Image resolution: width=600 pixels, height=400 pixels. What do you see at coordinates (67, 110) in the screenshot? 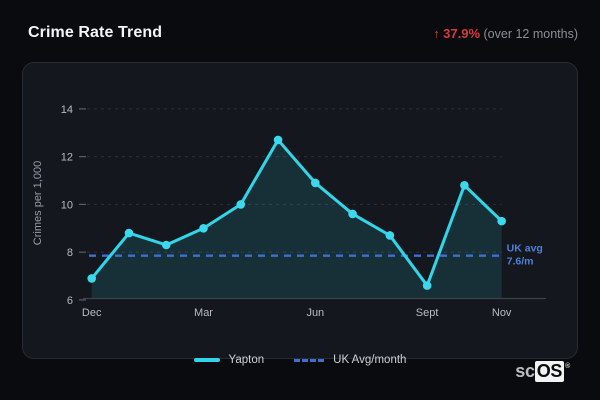
I see `y-tick-label: 14` at bounding box center [67, 110].